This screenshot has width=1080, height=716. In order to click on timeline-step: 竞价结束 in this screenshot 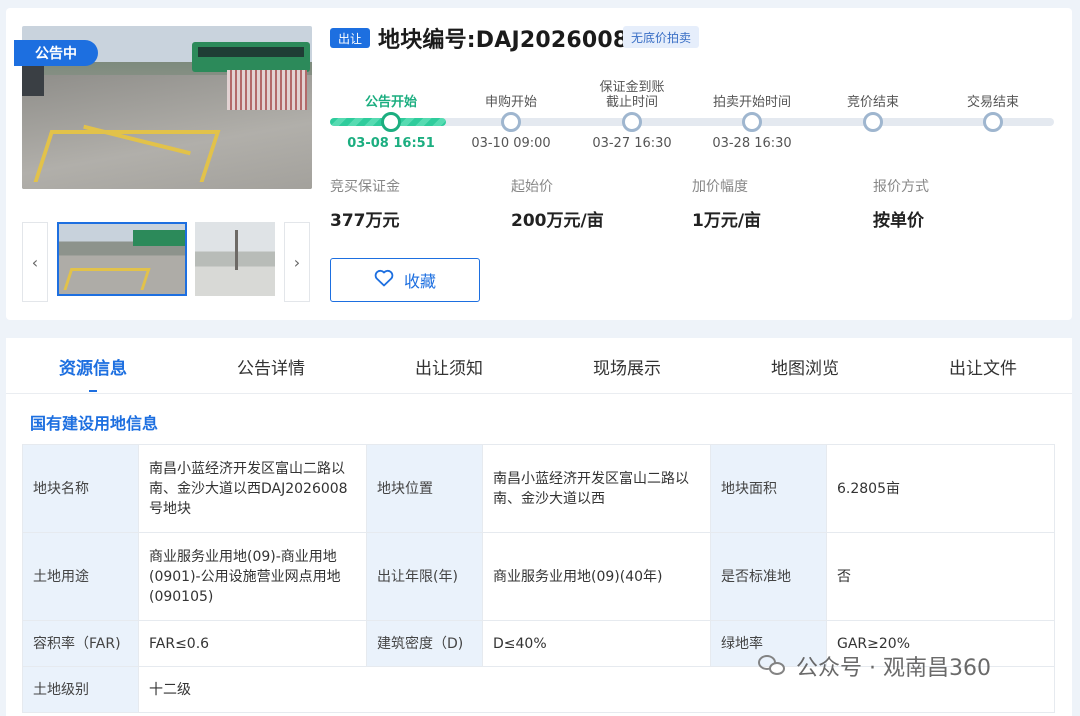, I will do `click(873, 113)`.